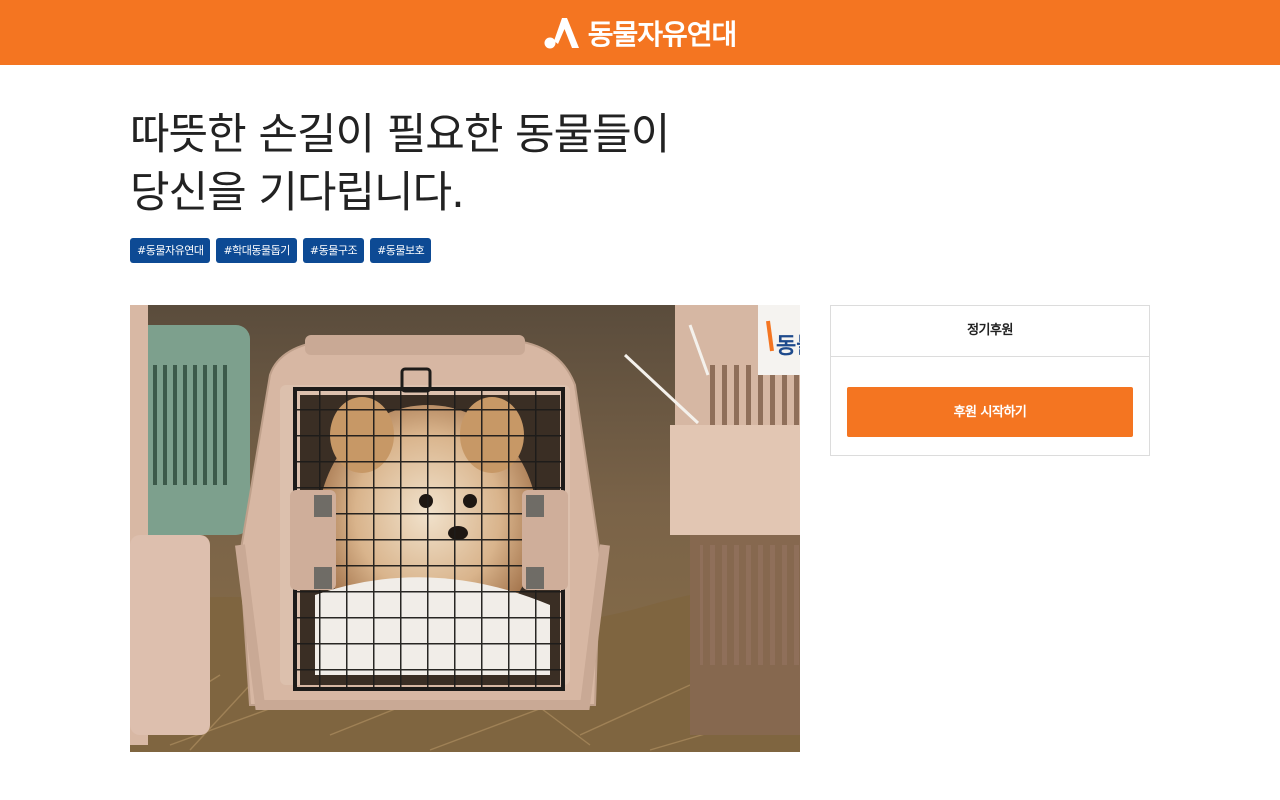 Image resolution: width=1280 pixels, height=800 pixels. Describe the element at coordinates (297, 193) in the screenshot. I see `headline-line-2: 당신을 기다립니다.` at that location.